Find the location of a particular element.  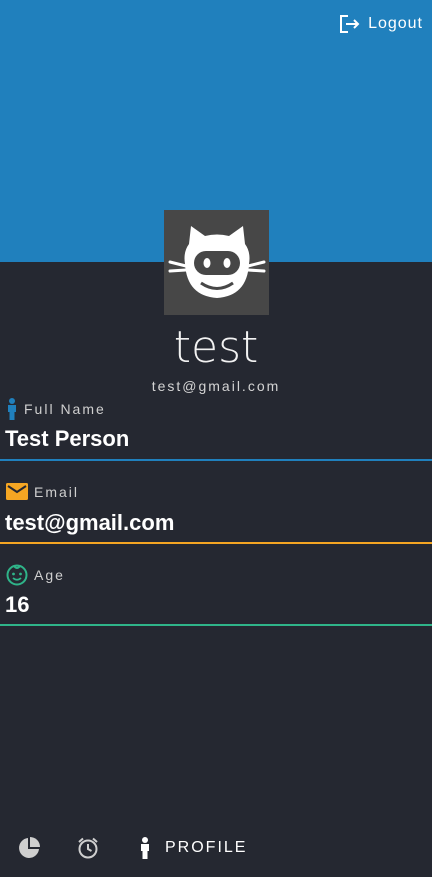

logout-label: Logout is located at coordinates (395, 23).